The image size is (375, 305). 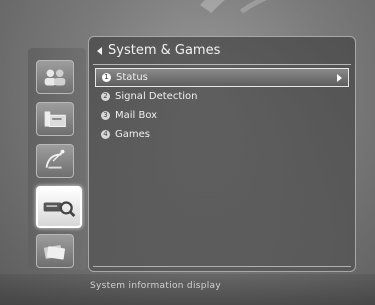 I want to click on menu-item-label: Signal Detection, so click(x=156, y=96).